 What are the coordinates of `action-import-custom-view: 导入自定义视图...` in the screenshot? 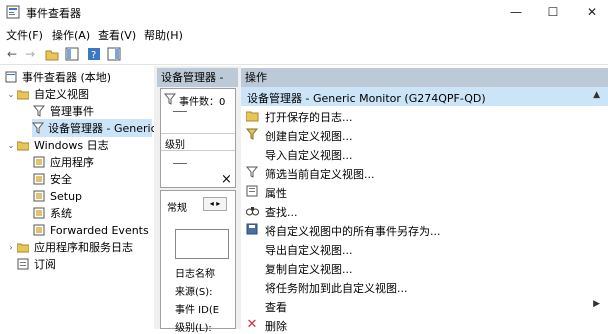 It's located at (424, 153).